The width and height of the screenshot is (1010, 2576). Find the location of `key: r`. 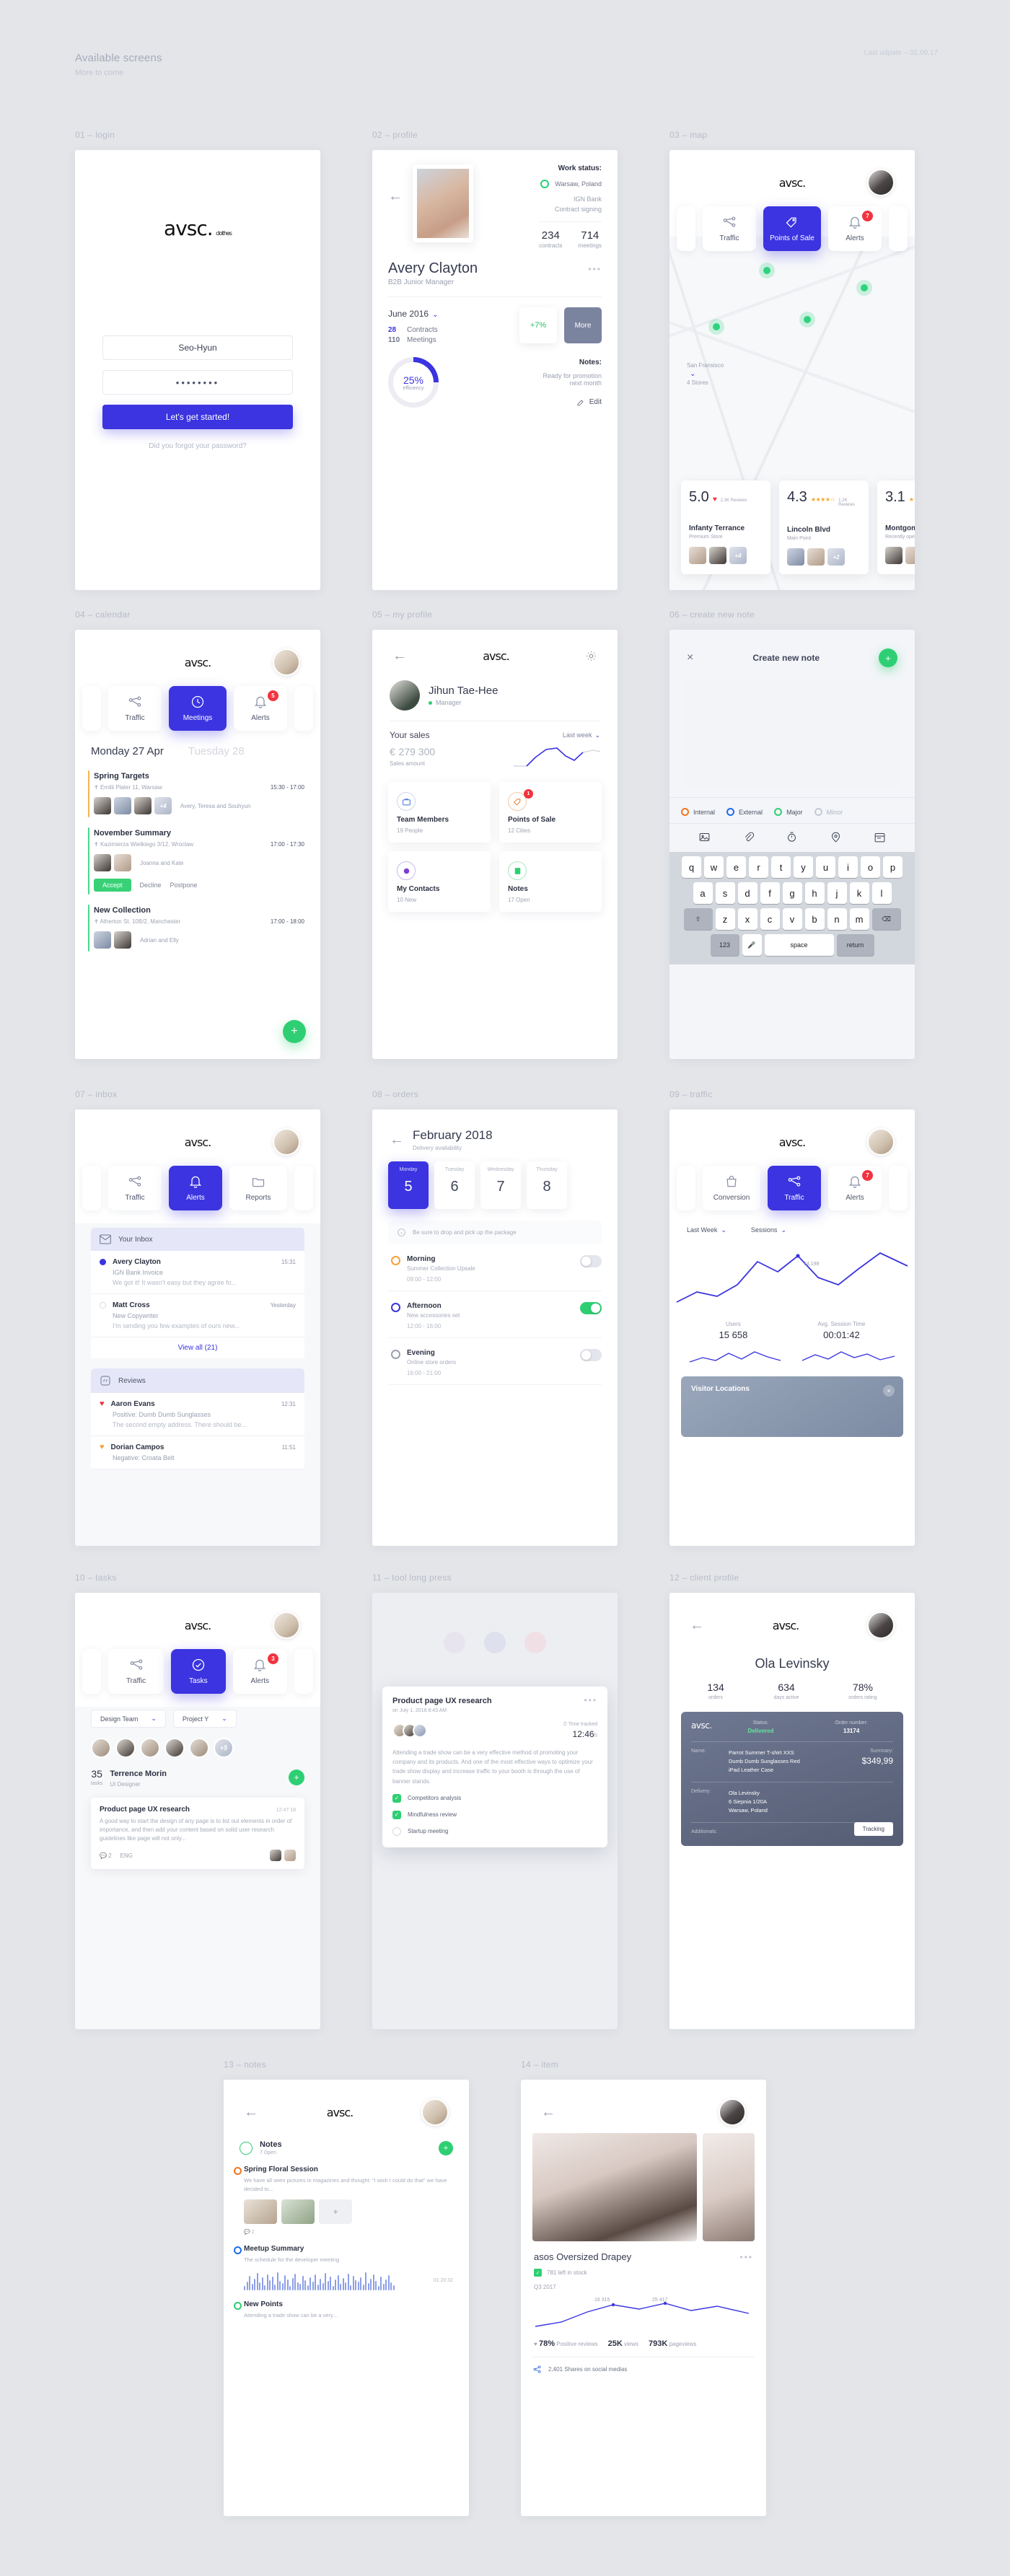

key: r is located at coordinates (758, 867).